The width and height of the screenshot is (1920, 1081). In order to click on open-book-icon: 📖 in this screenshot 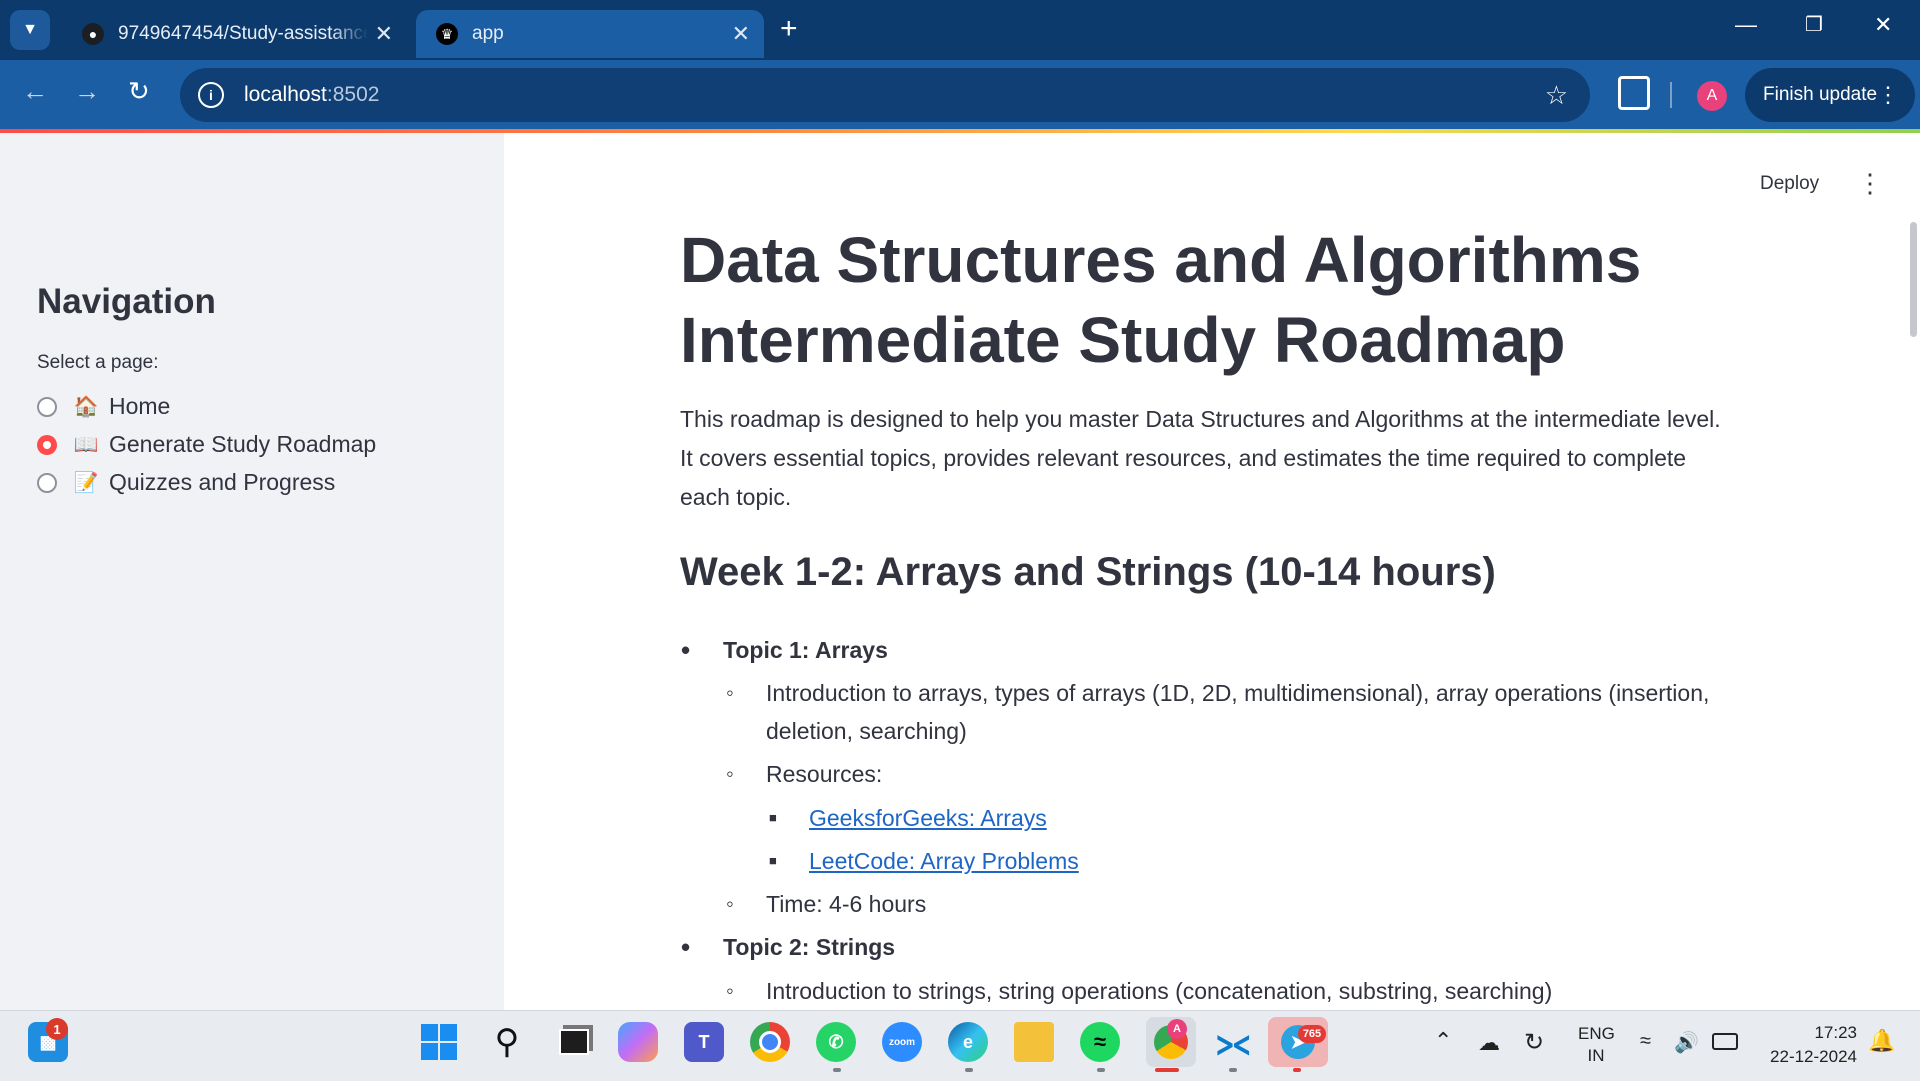, I will do `click(86, 445)`.